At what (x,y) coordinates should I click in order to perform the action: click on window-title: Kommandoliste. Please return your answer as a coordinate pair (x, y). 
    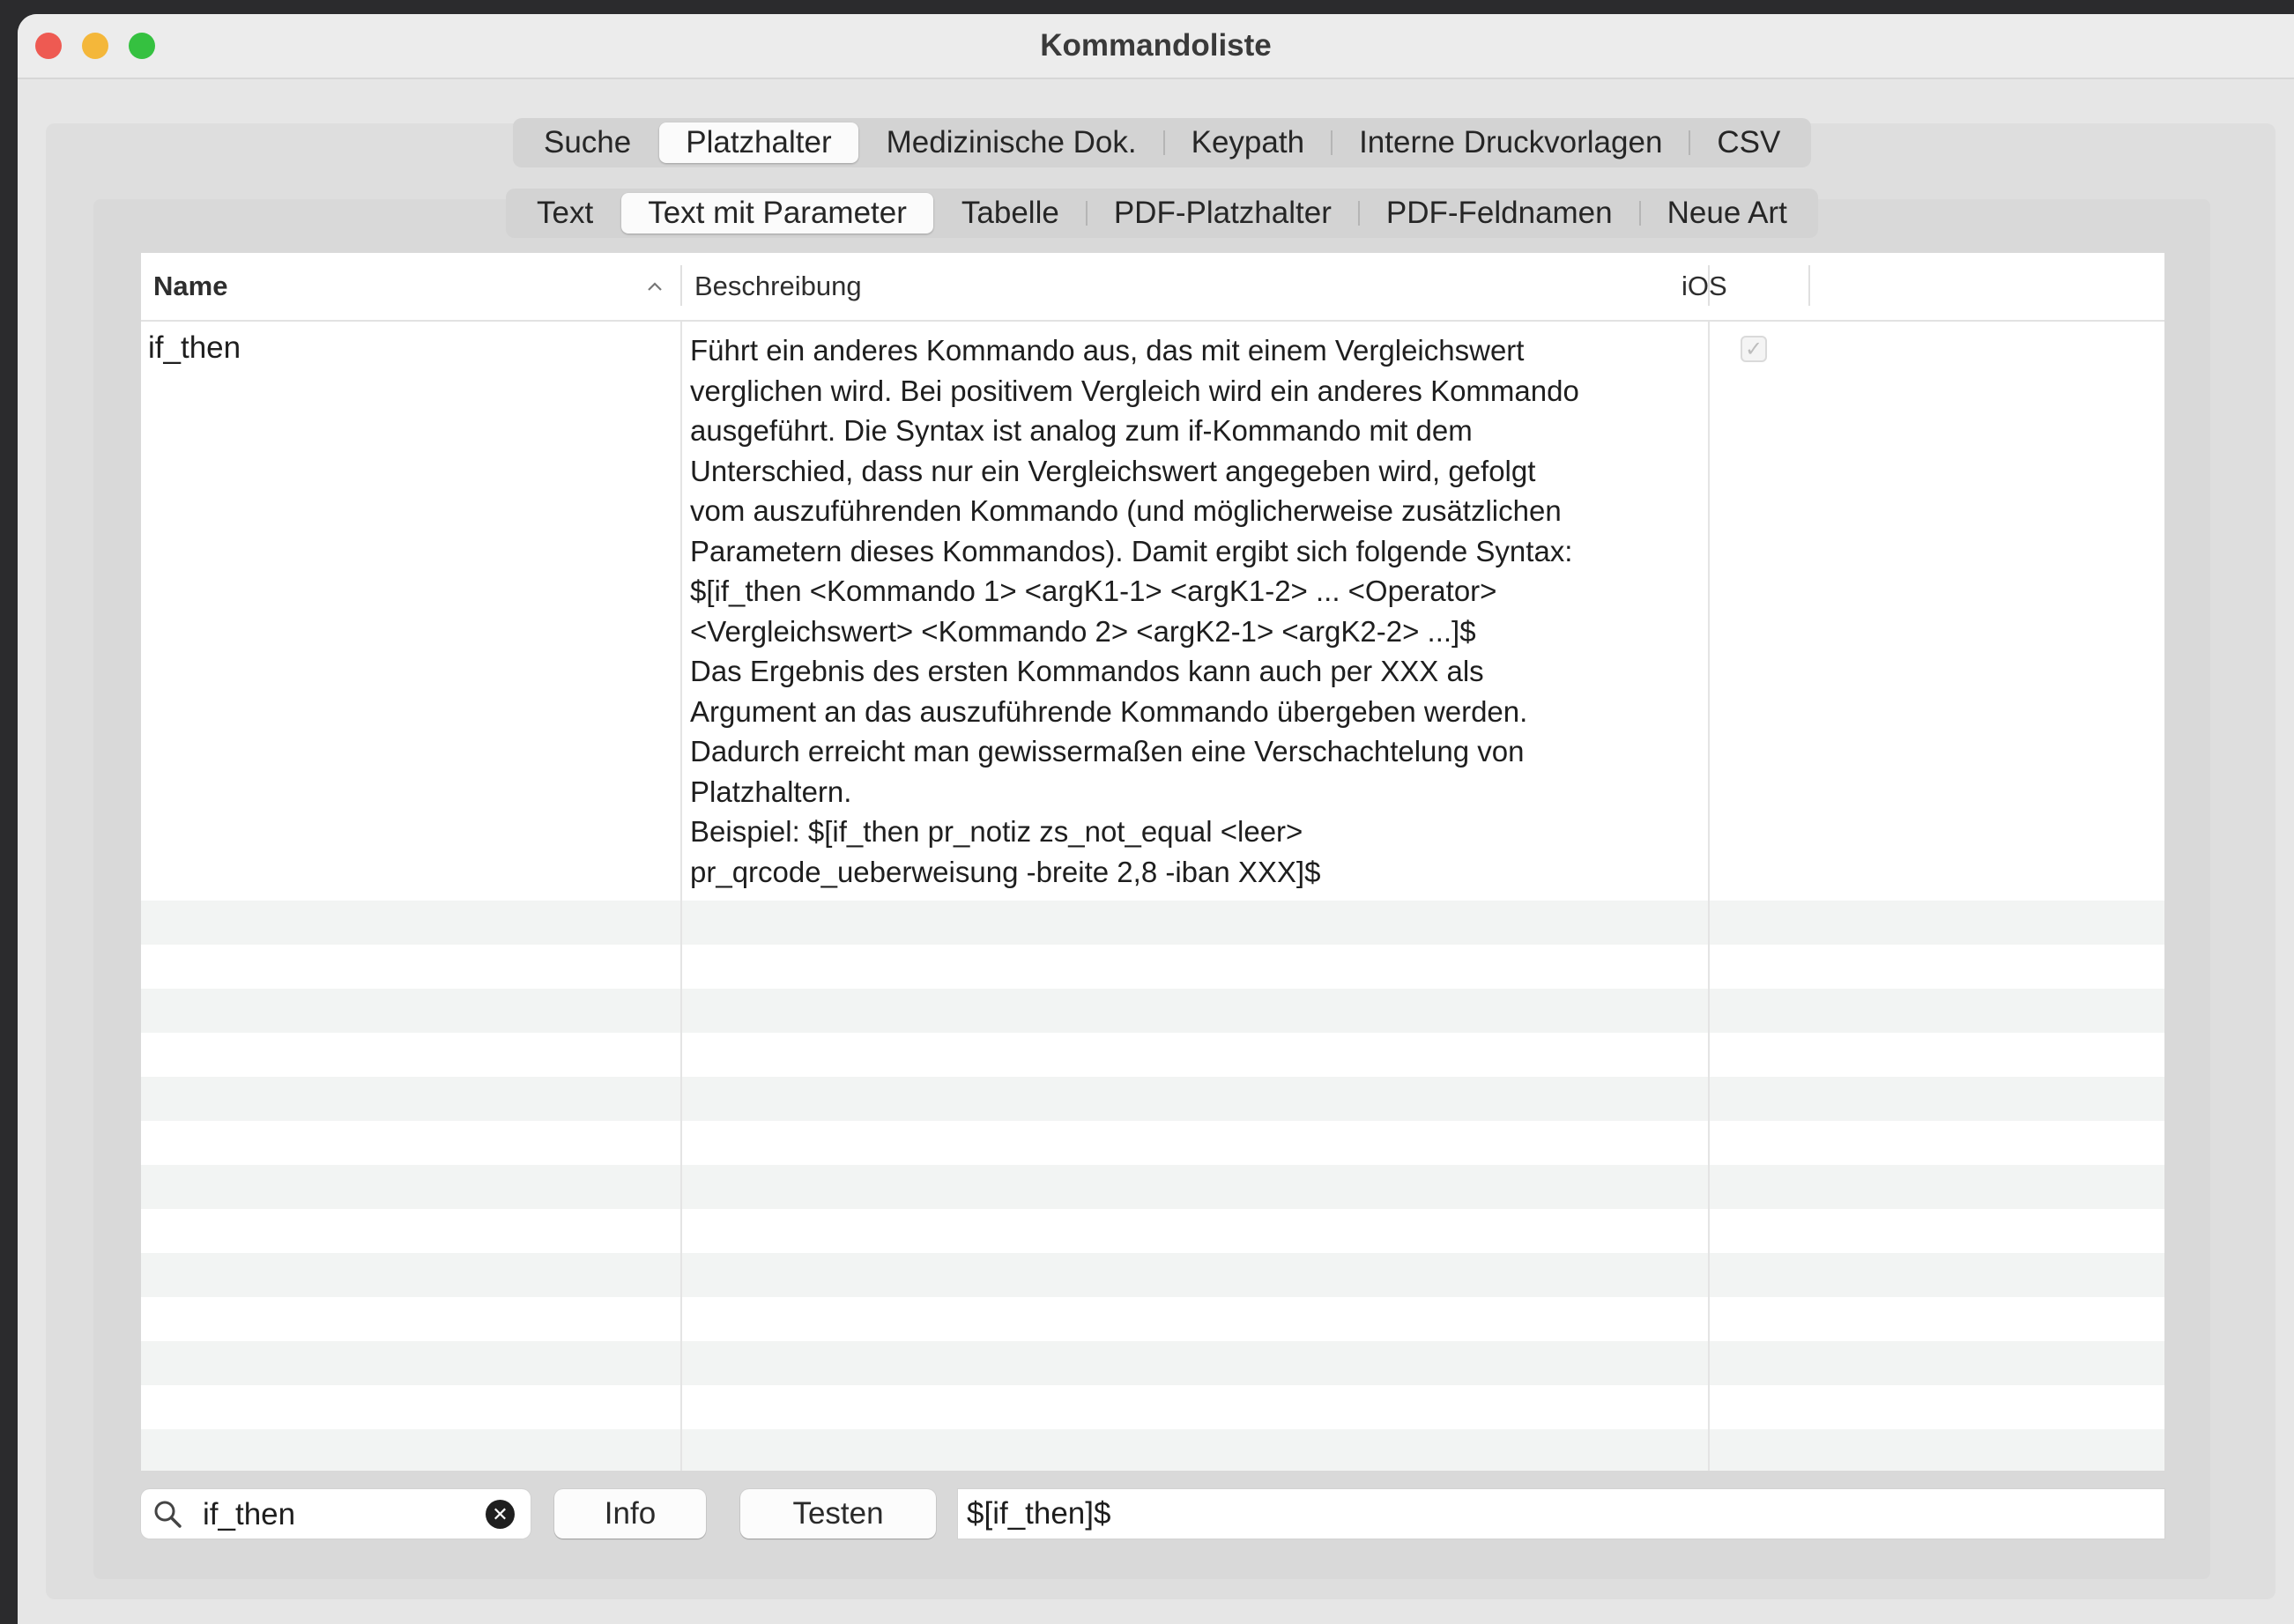
    Looking at the image, I should click on (1156, 45).